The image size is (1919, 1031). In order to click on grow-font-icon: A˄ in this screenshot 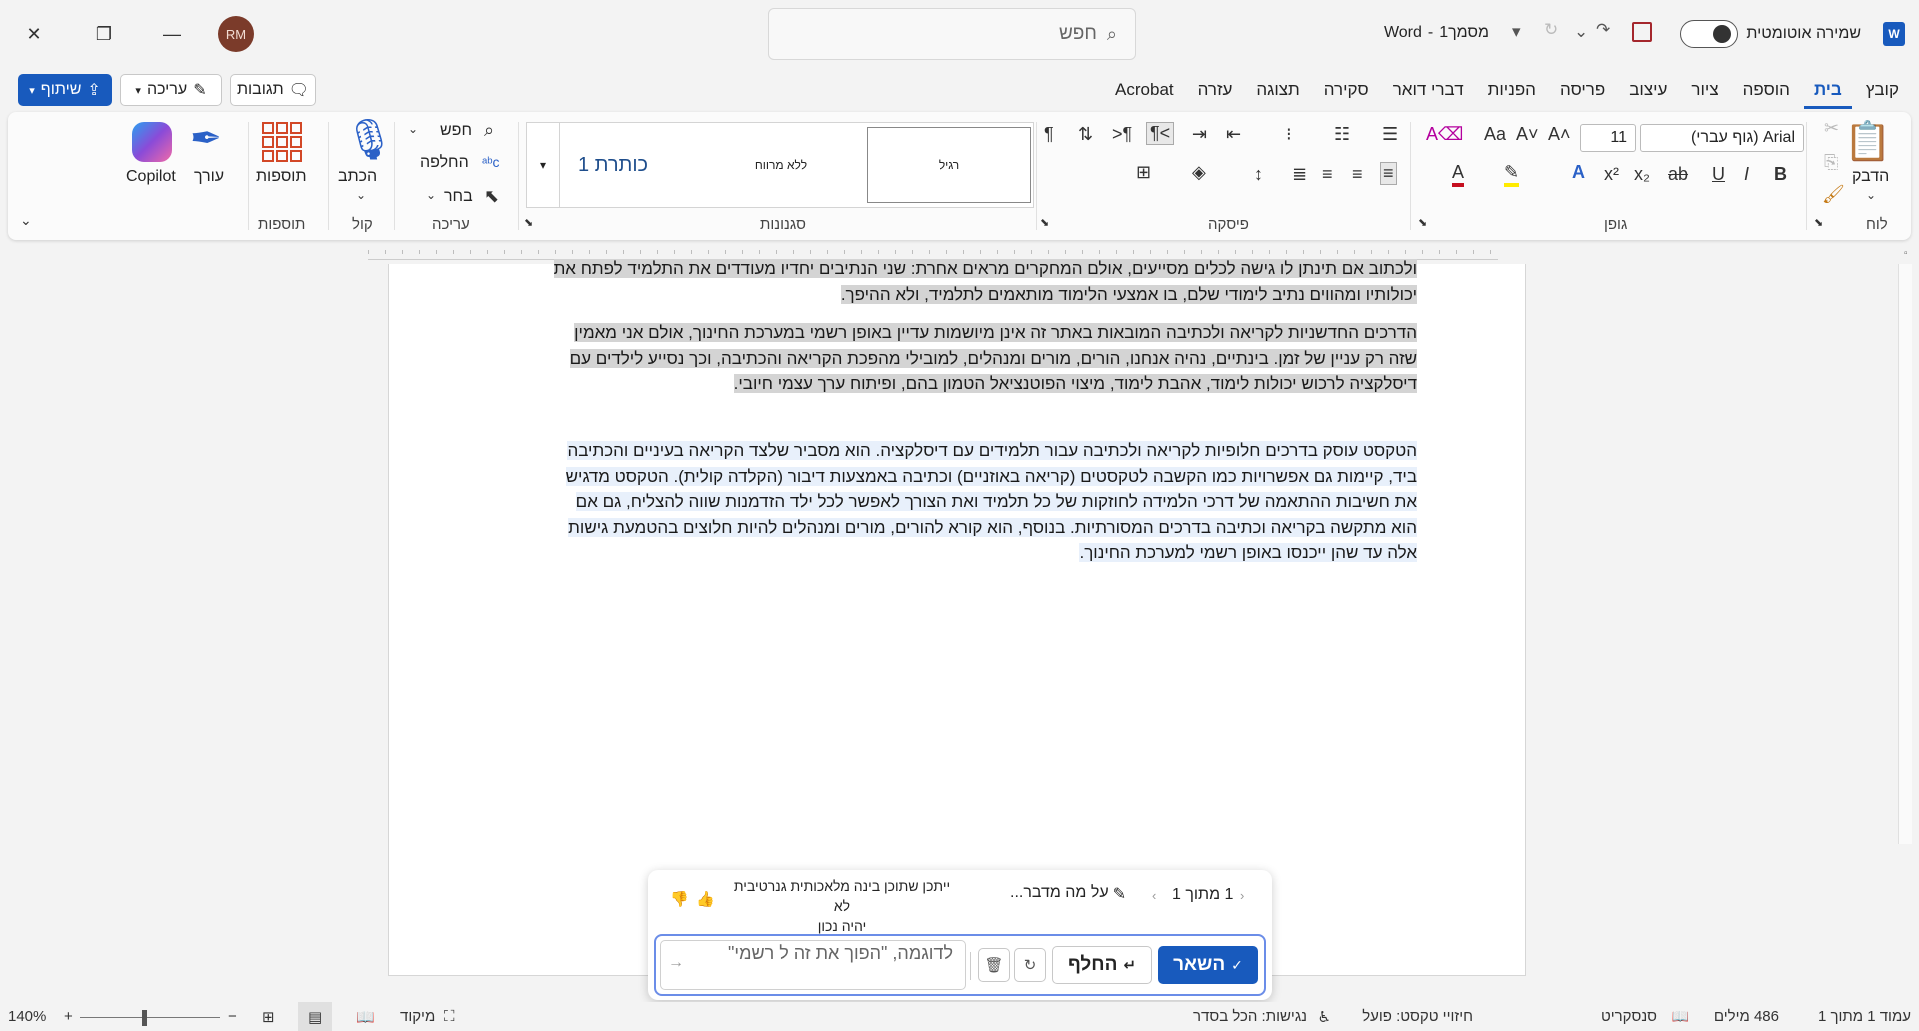, I will do `click(1559, 134)`.